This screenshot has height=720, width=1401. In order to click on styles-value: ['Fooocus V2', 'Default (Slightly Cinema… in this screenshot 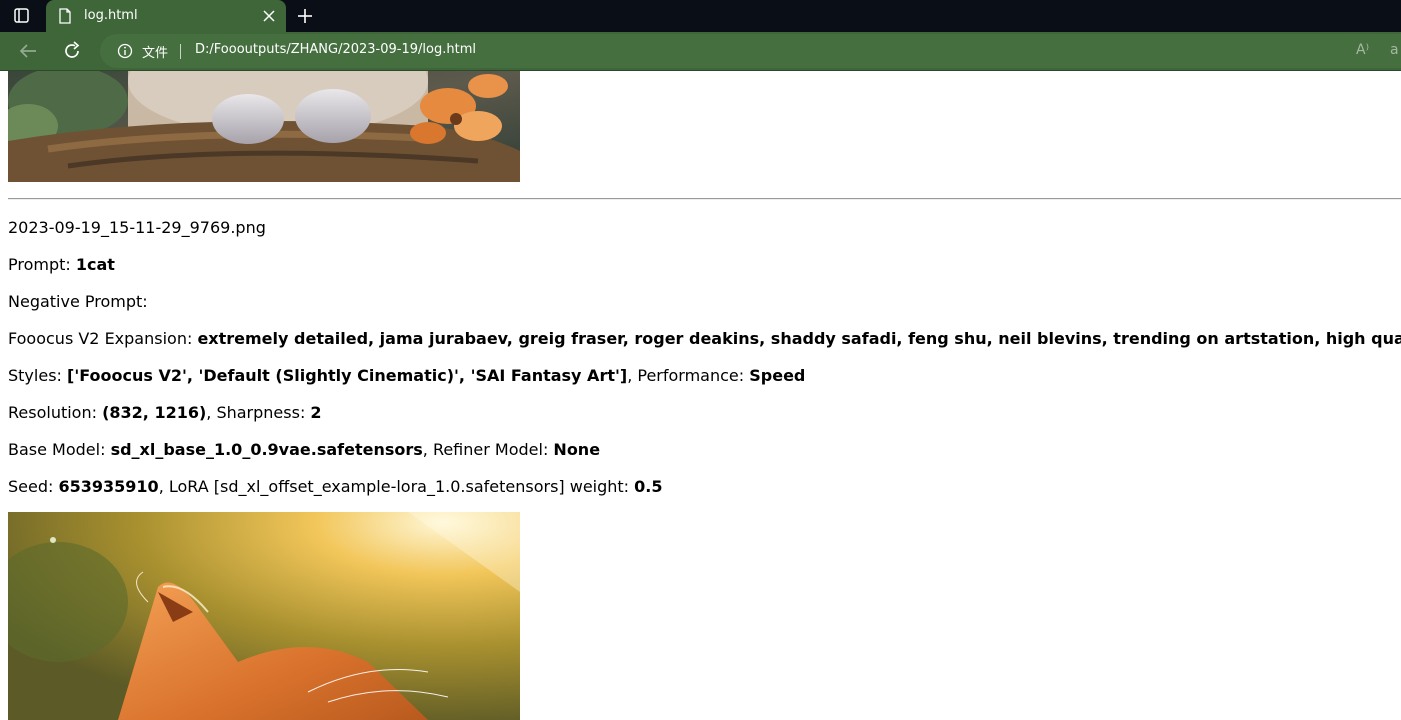, I will do `click(347, 375)`.